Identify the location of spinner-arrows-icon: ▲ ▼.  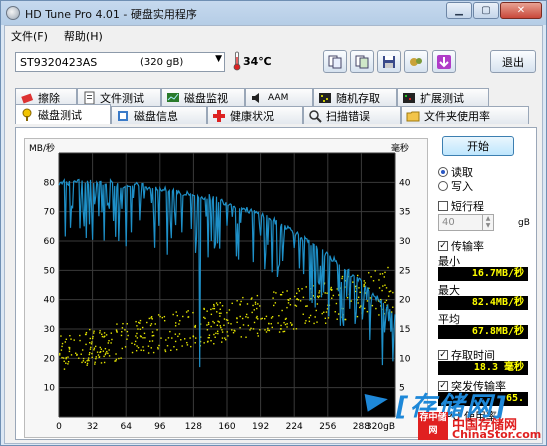
(487, 222).